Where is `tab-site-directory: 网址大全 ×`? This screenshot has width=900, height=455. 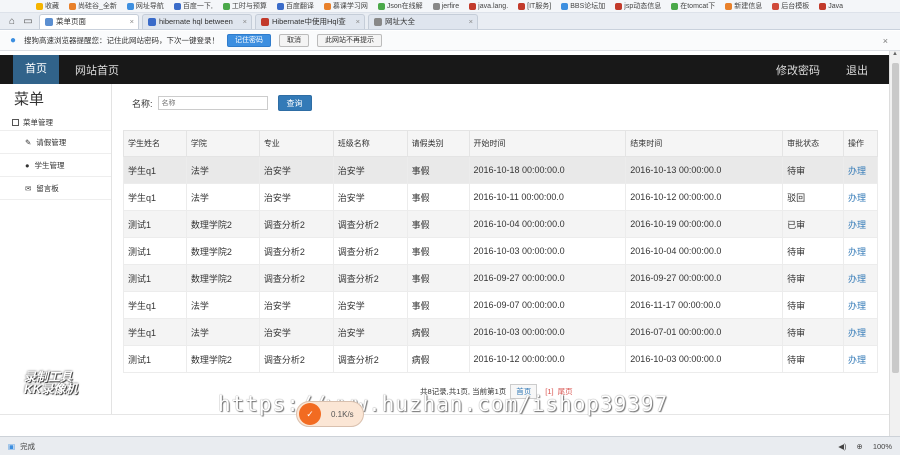
tab-site-directory: 网址大全 × is located at coordinates (423, 21).